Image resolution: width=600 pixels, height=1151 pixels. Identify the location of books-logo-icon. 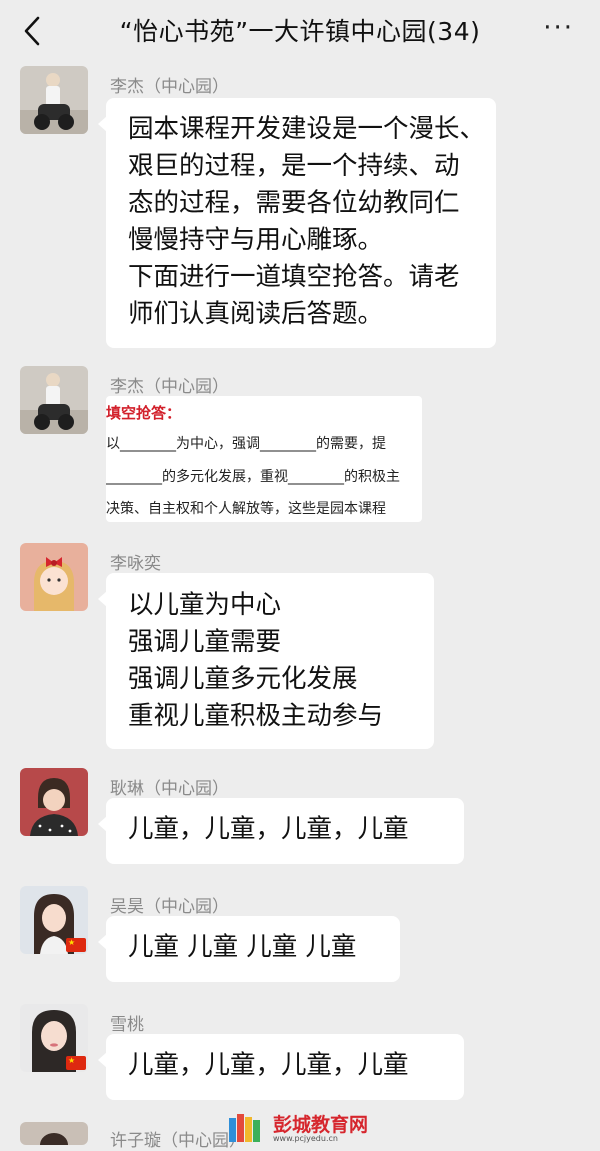
(244, 1128).